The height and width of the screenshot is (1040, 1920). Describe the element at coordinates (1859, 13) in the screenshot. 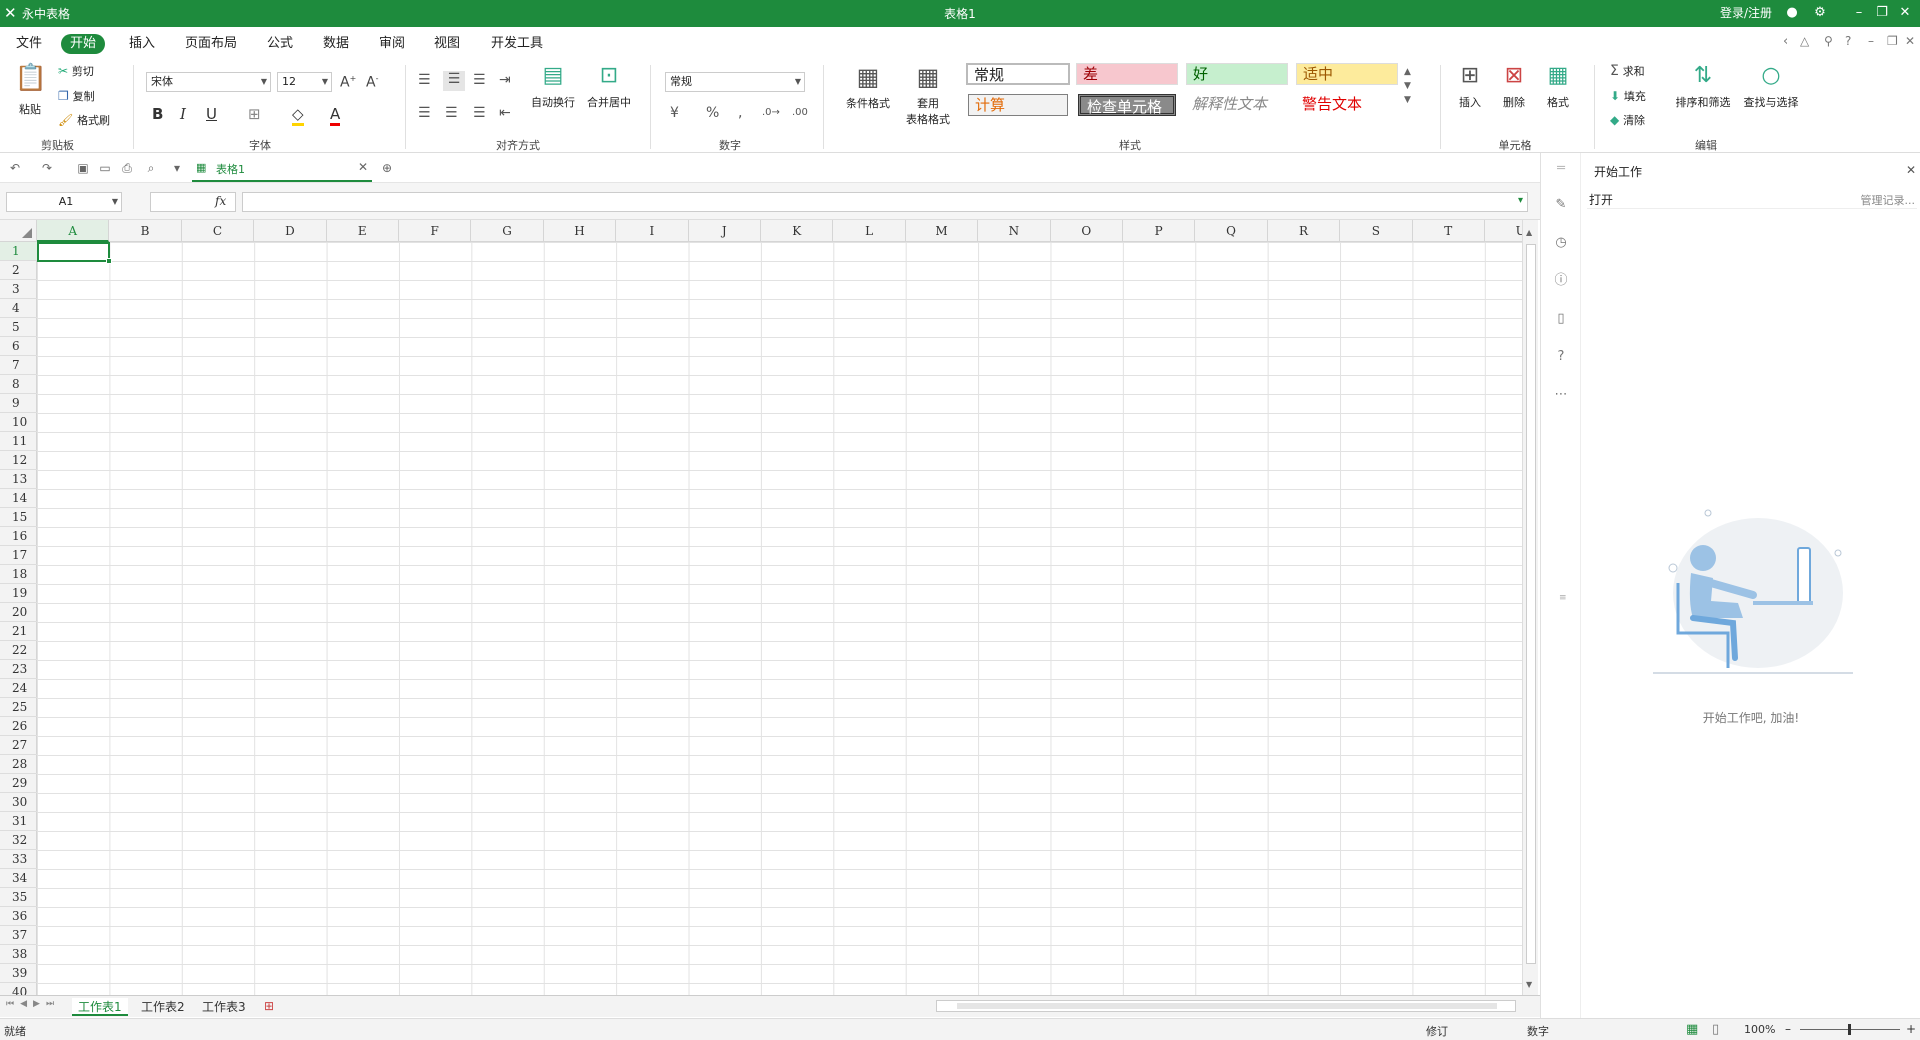

I see `minimize-icon: –` at that location.